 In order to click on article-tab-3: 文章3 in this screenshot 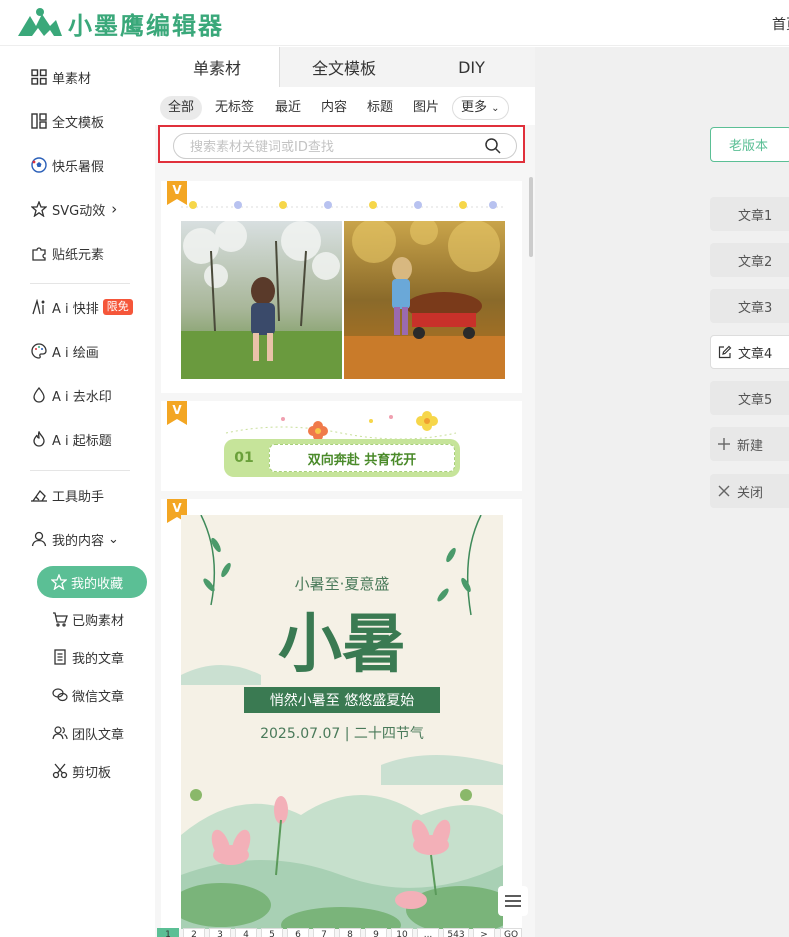, I will do `click(749, 306)`.